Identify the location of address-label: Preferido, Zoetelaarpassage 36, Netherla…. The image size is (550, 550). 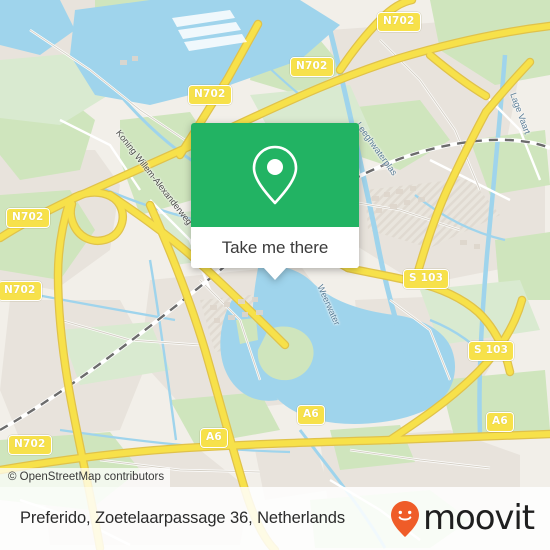
(182, 518).